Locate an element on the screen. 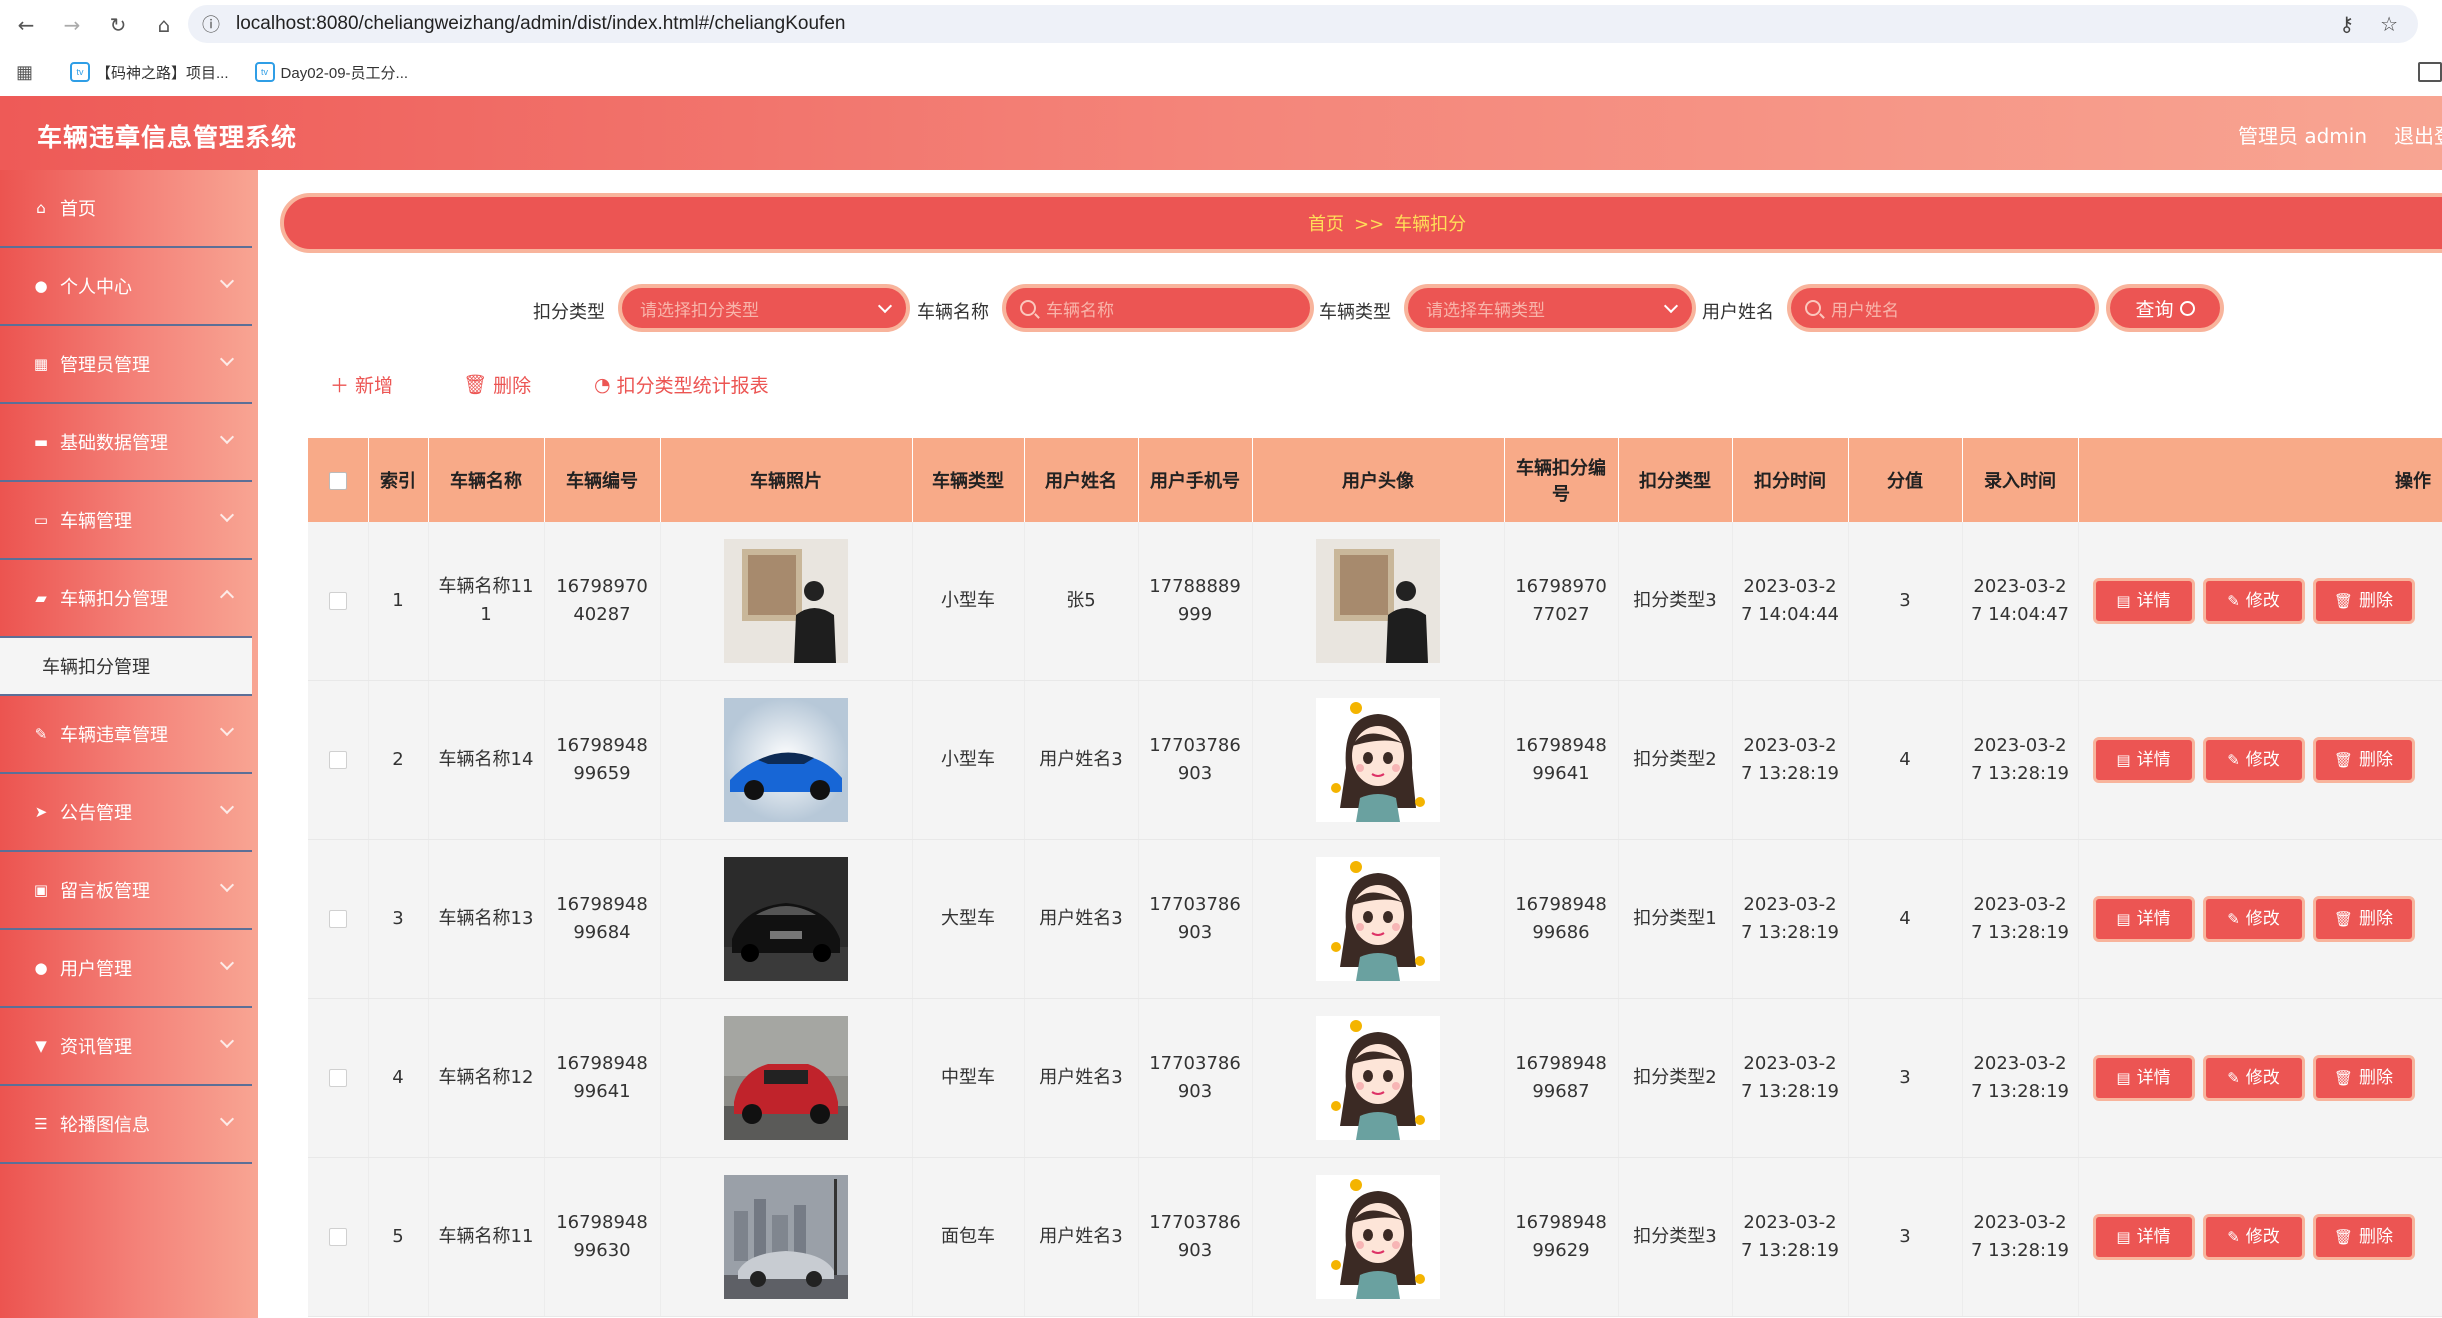  user-name-input: 用户姓名 is located at coordinates (1943, 308).